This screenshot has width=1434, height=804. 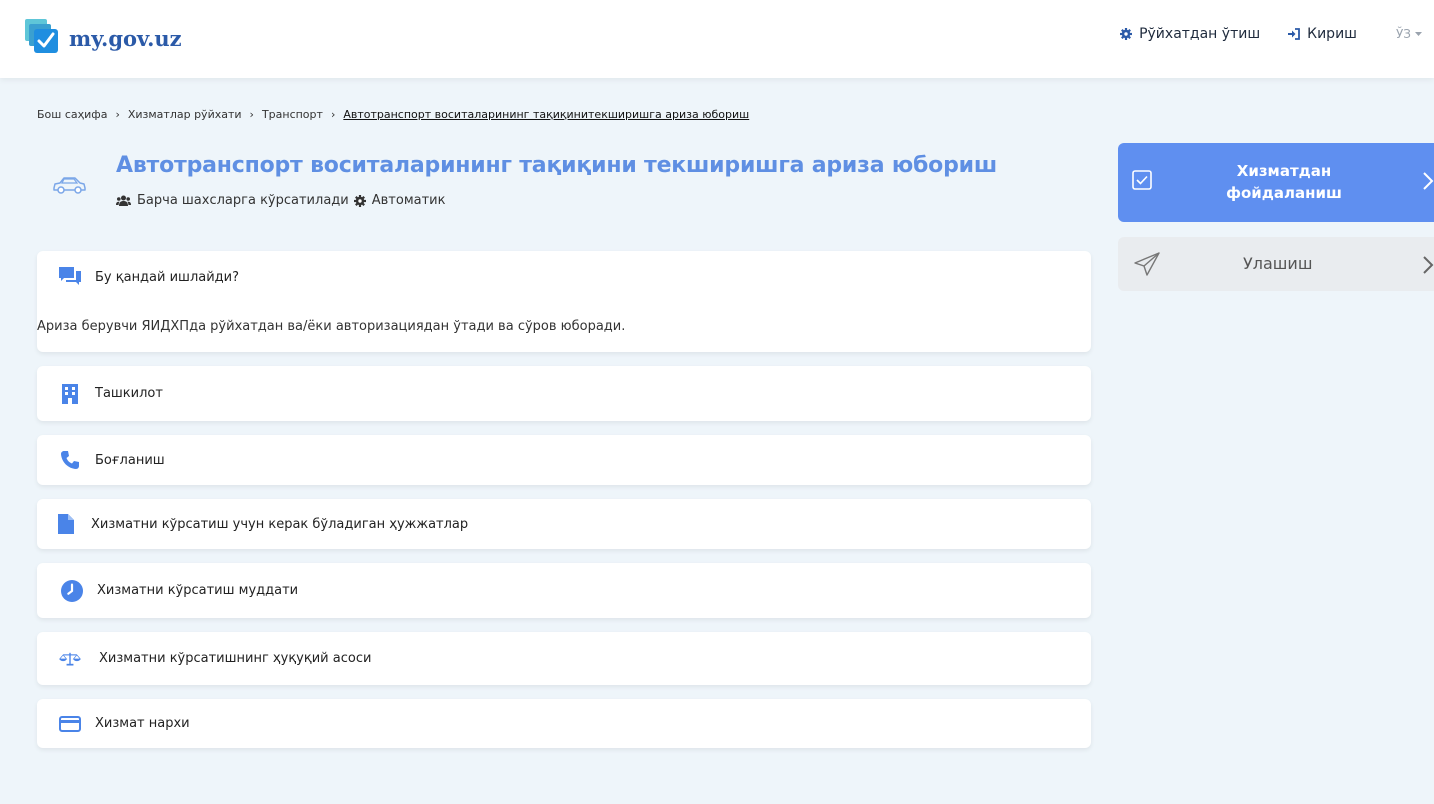 What do you see at coordinates (717, 39) in the screenshot?
I see `site-header: my.gov.uz Рўйхатдан ўтиш Кириш ЎЗ` at bounding box center [717, 39].